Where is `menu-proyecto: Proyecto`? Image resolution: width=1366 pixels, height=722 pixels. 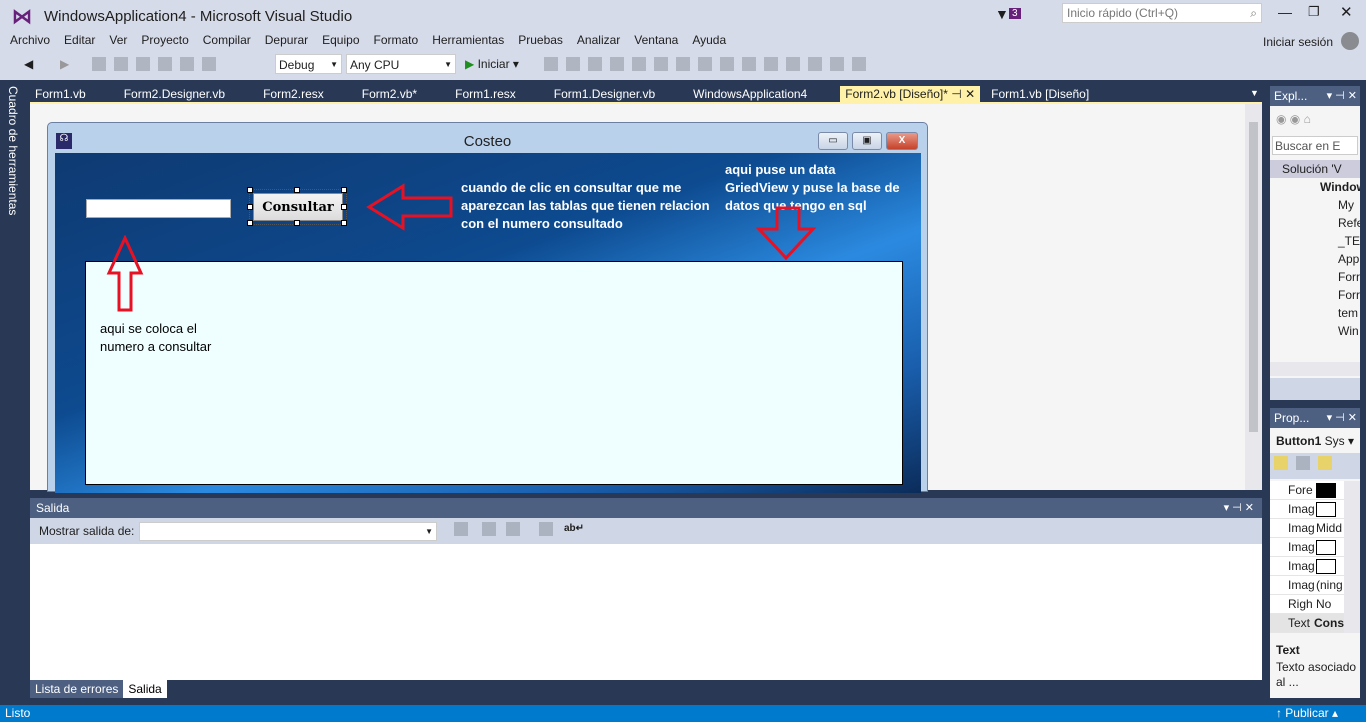 menu-proyecto: Proyecto is located at coordinates (168, 40).